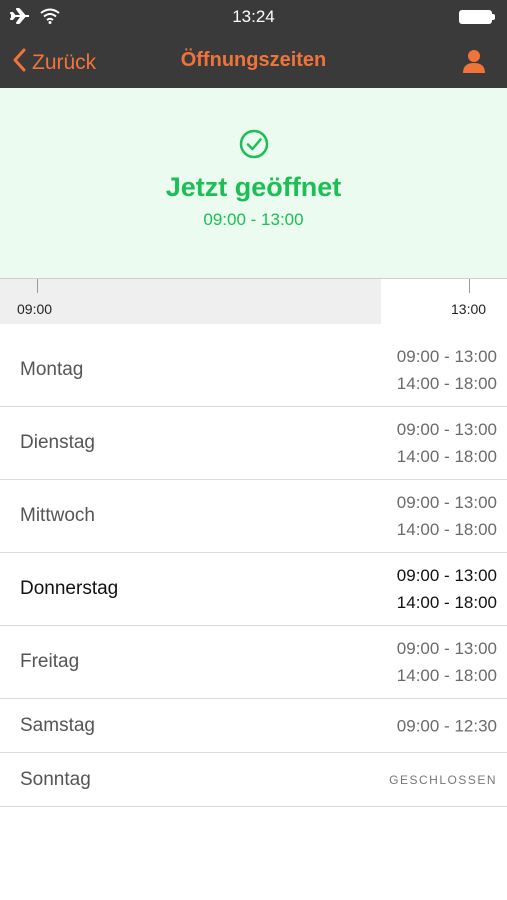  I want to click on schedule-row-donnerstag: Donnerstag 09:00 - 13:00 14:00 - 18:00, so click(253, 589).